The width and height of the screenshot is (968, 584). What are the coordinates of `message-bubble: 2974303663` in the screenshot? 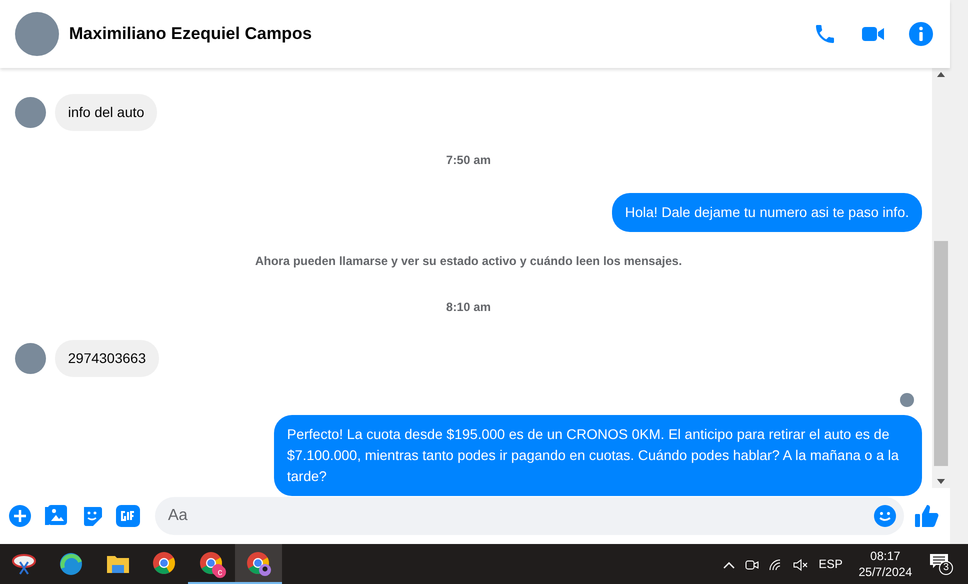 It's located at (107, 358).